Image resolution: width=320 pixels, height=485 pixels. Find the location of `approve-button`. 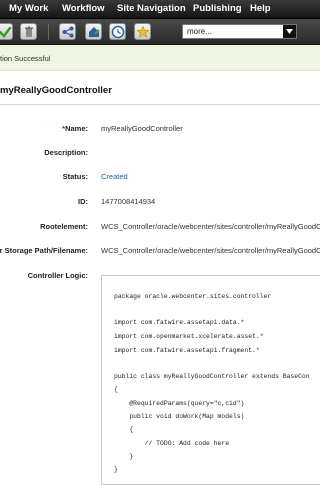

approve-button is located at coordinates (6, 31).